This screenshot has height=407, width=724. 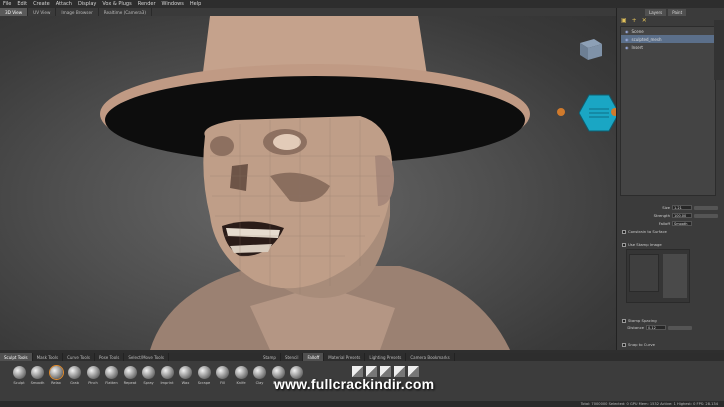 I want to click on size-slider, so click(x=706, y=207).